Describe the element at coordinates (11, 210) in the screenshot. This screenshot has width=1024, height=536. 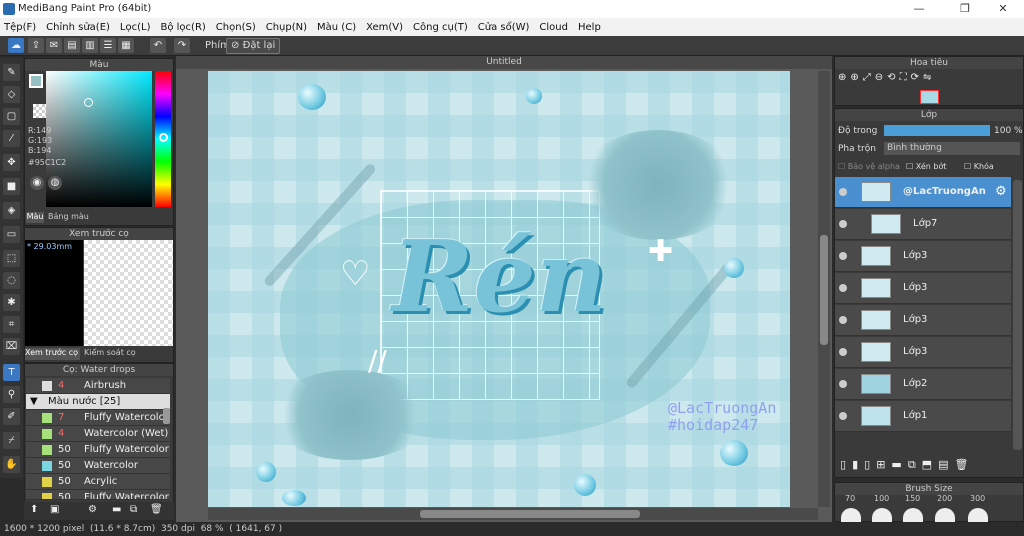
I see `bucket-tool-icon: ◈` at that location.